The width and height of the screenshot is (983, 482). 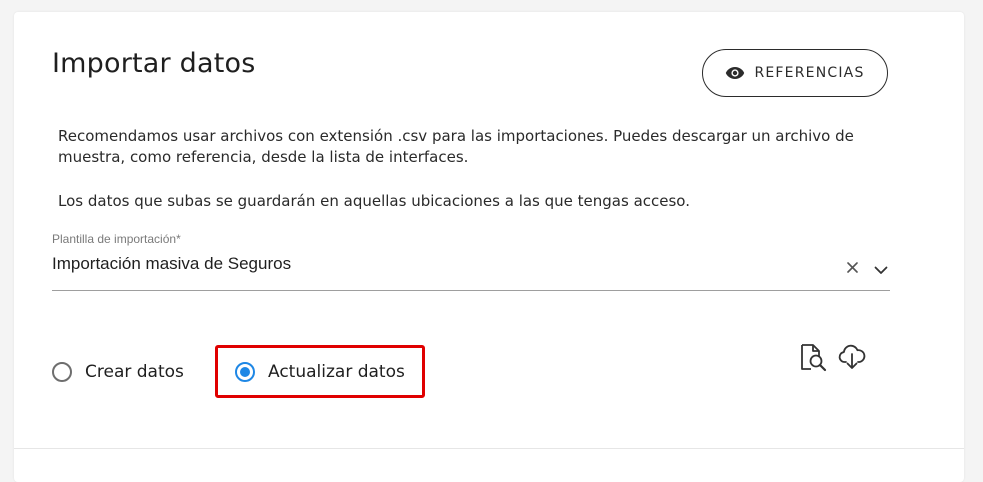 What do you see at coordinates (245, 372) in the screenshot?
I see `radio-button-checked` at bounding box center [245, 372].